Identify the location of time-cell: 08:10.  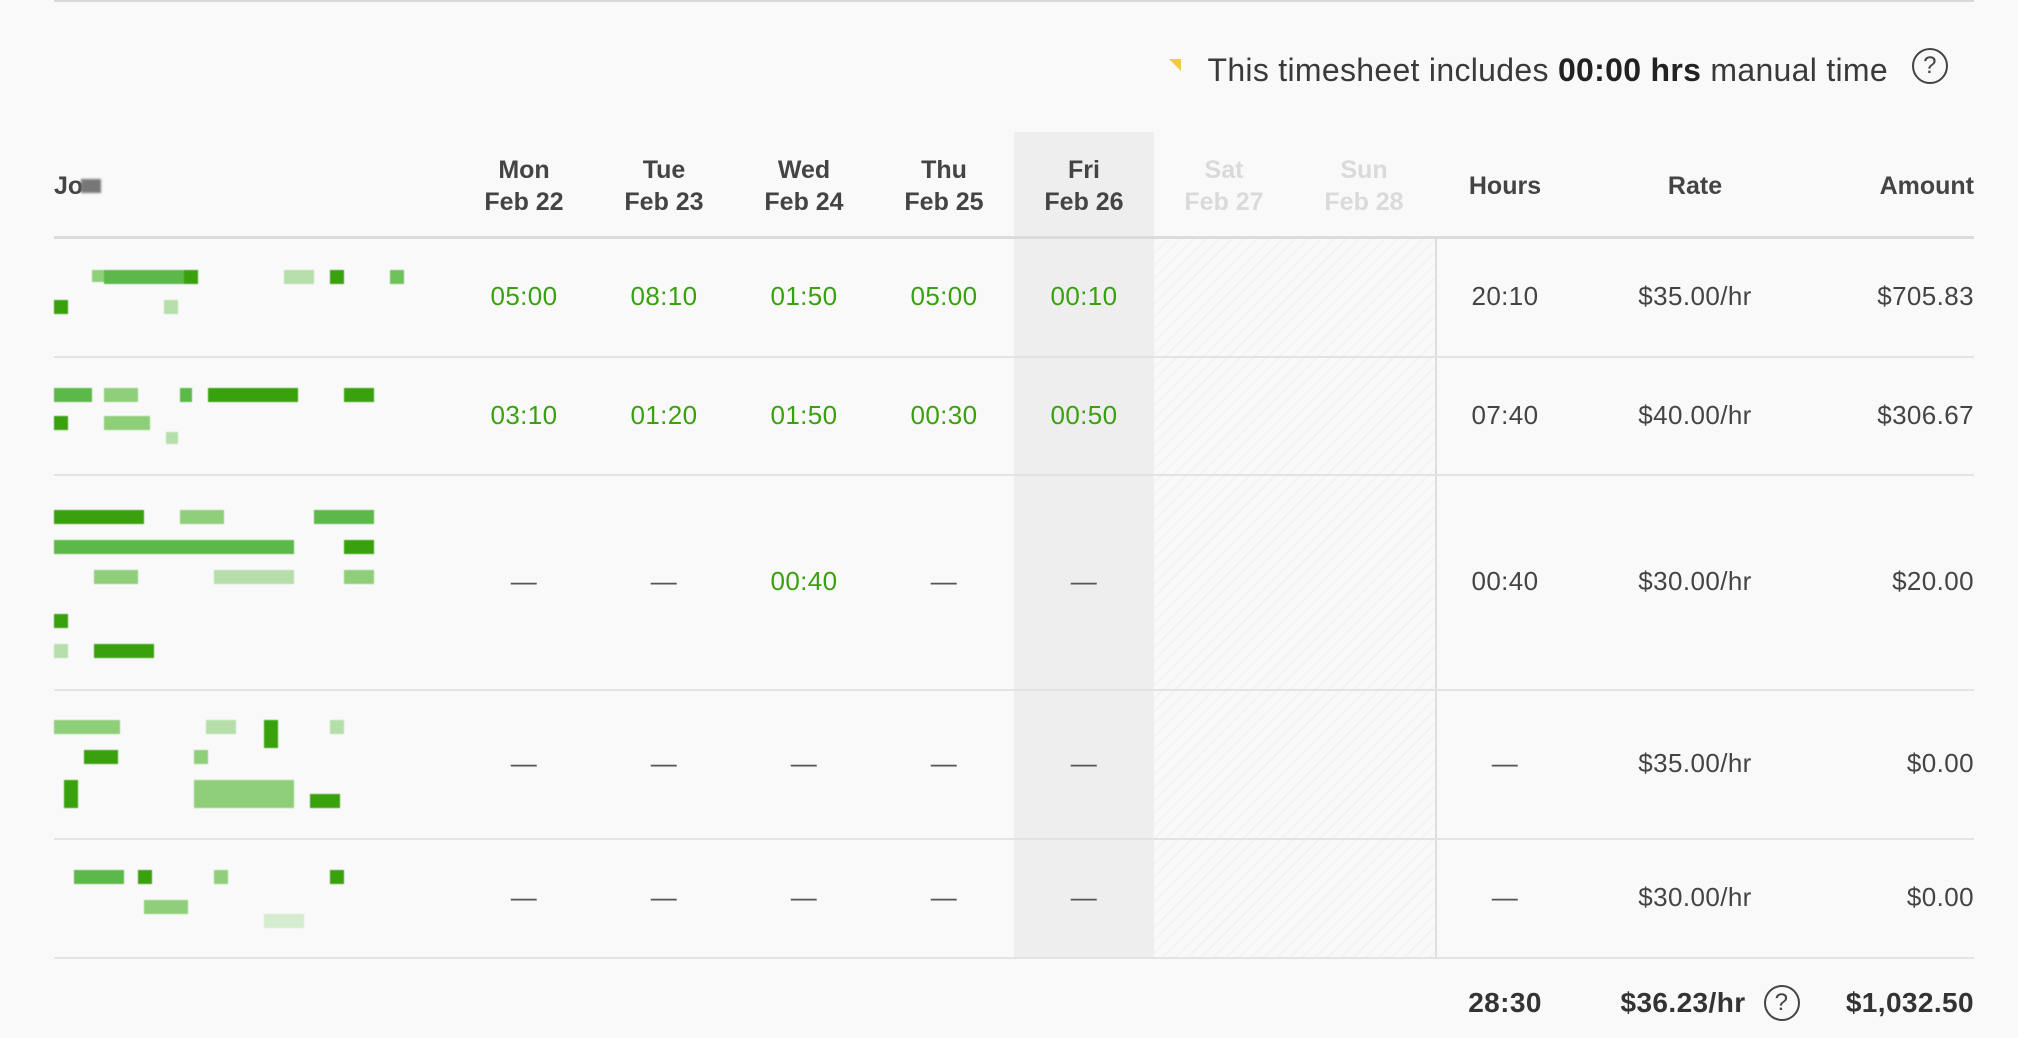
(664, 296).